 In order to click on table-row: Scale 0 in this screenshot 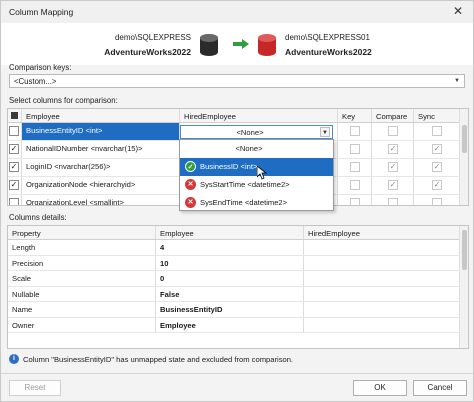, I will do `click(234, 279)`.